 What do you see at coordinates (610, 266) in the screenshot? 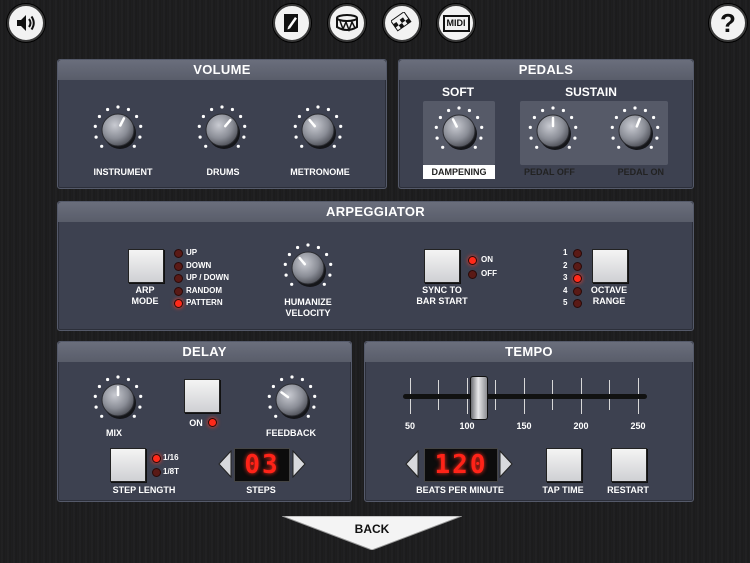
I see `octave-range-button` at bounding box center [610, 266].